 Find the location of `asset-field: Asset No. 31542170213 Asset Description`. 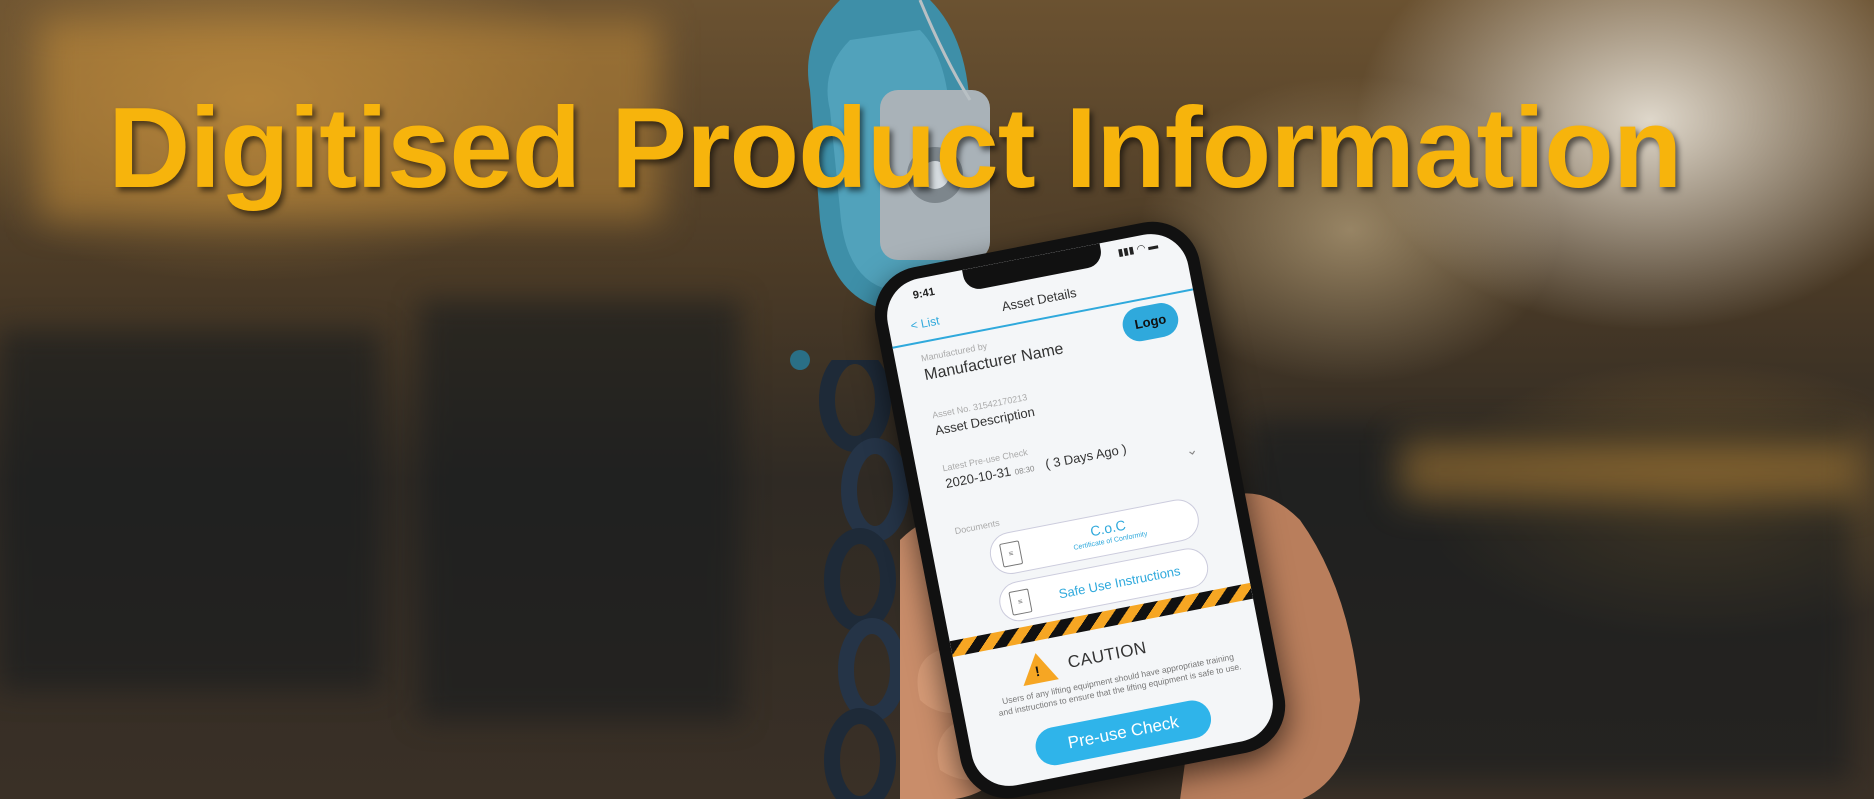

asset-field: Asset No. 31542170213 Asset Description is located at coordinates (983, 414).